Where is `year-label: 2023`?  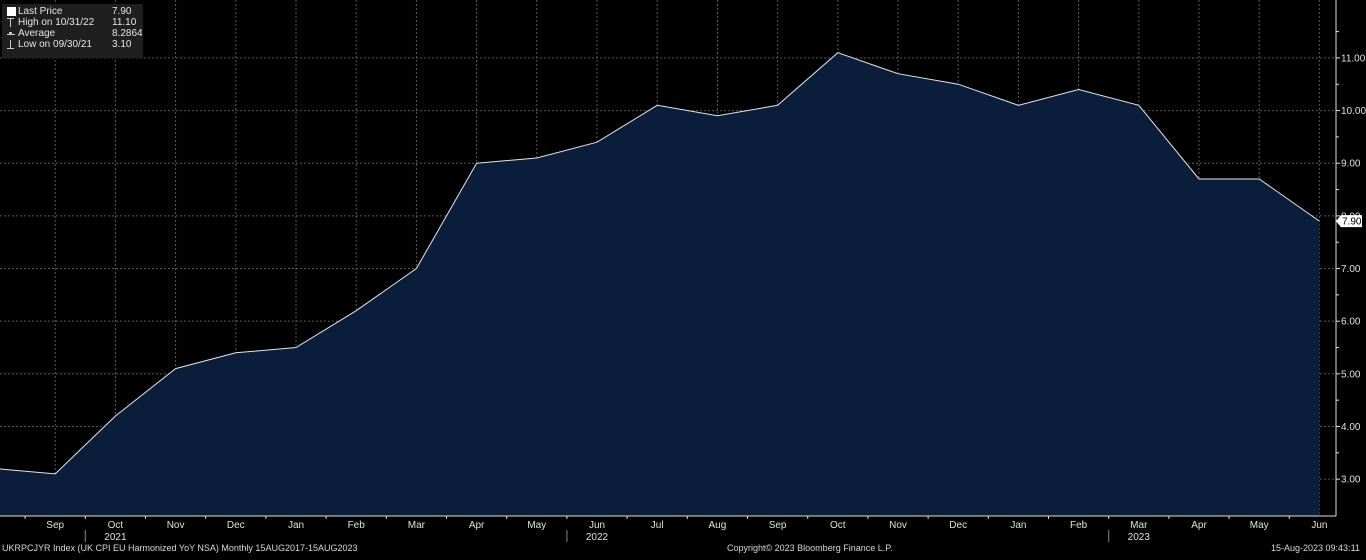
year-label: 2023 is located at coordinates (1139, 537).